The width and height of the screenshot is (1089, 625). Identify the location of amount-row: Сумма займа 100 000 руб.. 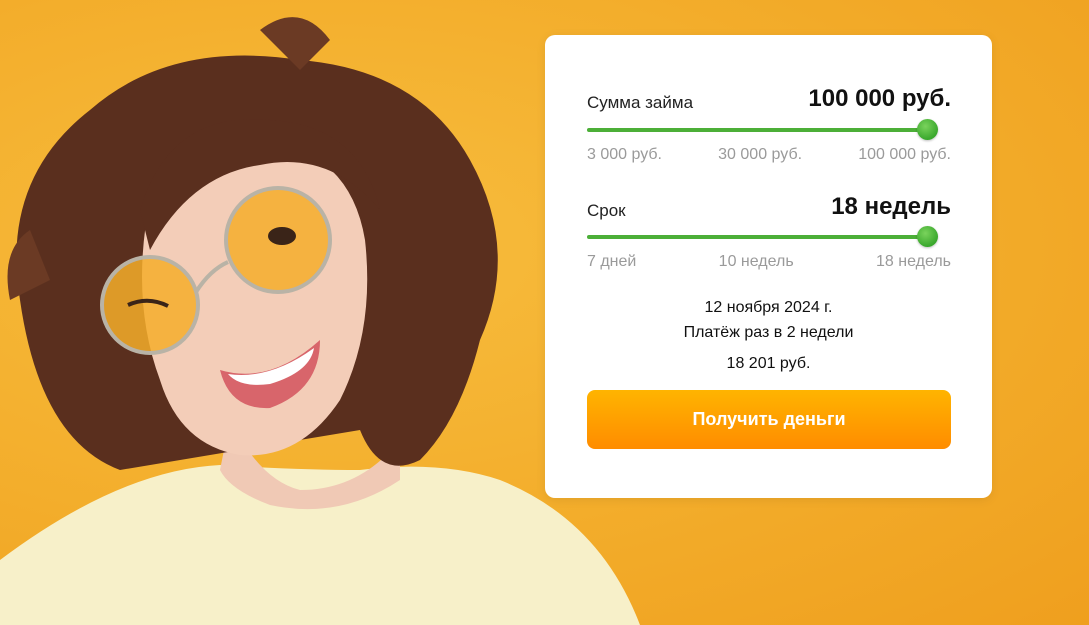
(769, 99).